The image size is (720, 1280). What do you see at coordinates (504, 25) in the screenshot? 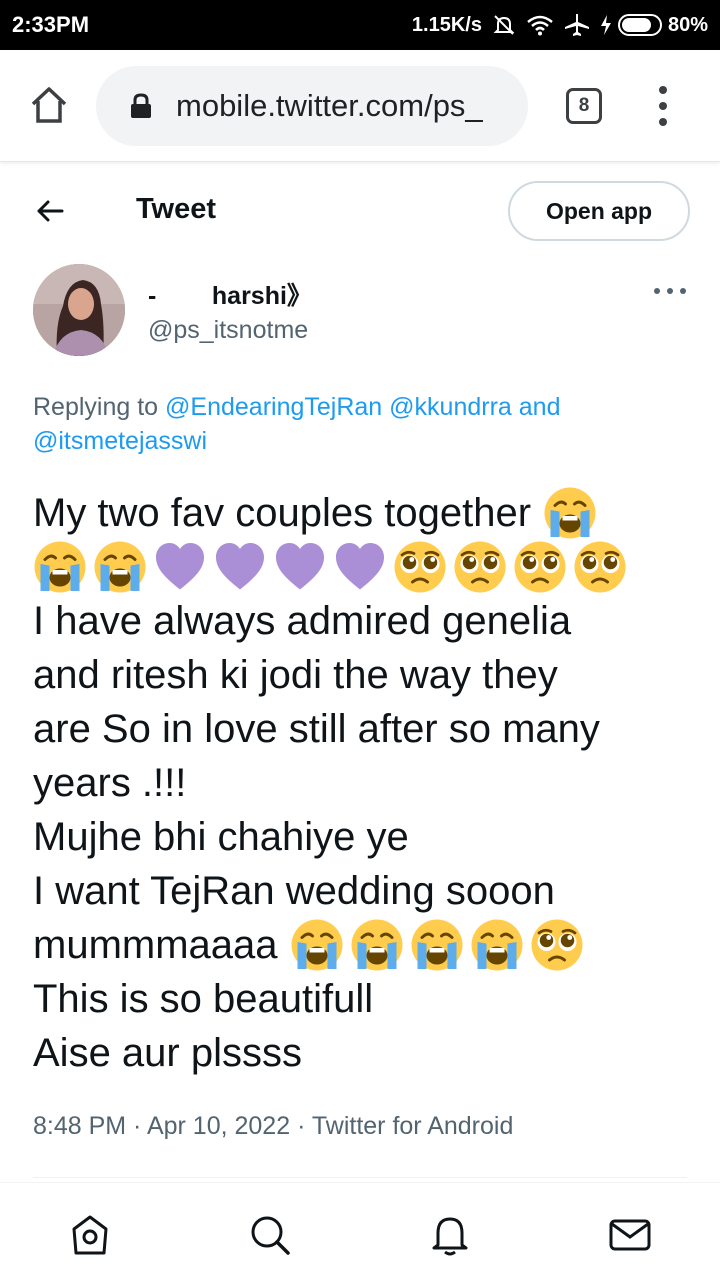
I see `mute-icon` at bounding box center [504, 25].